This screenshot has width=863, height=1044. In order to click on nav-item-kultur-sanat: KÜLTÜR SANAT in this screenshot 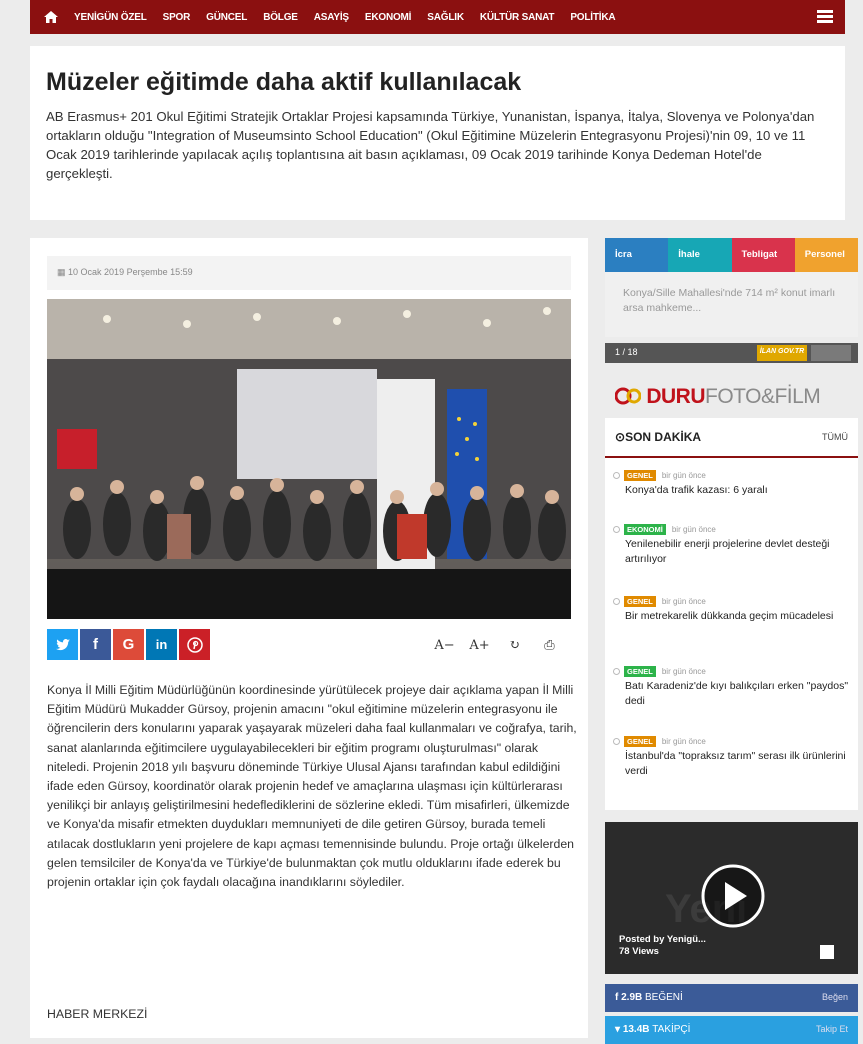, I will do `click(517, 17)`.